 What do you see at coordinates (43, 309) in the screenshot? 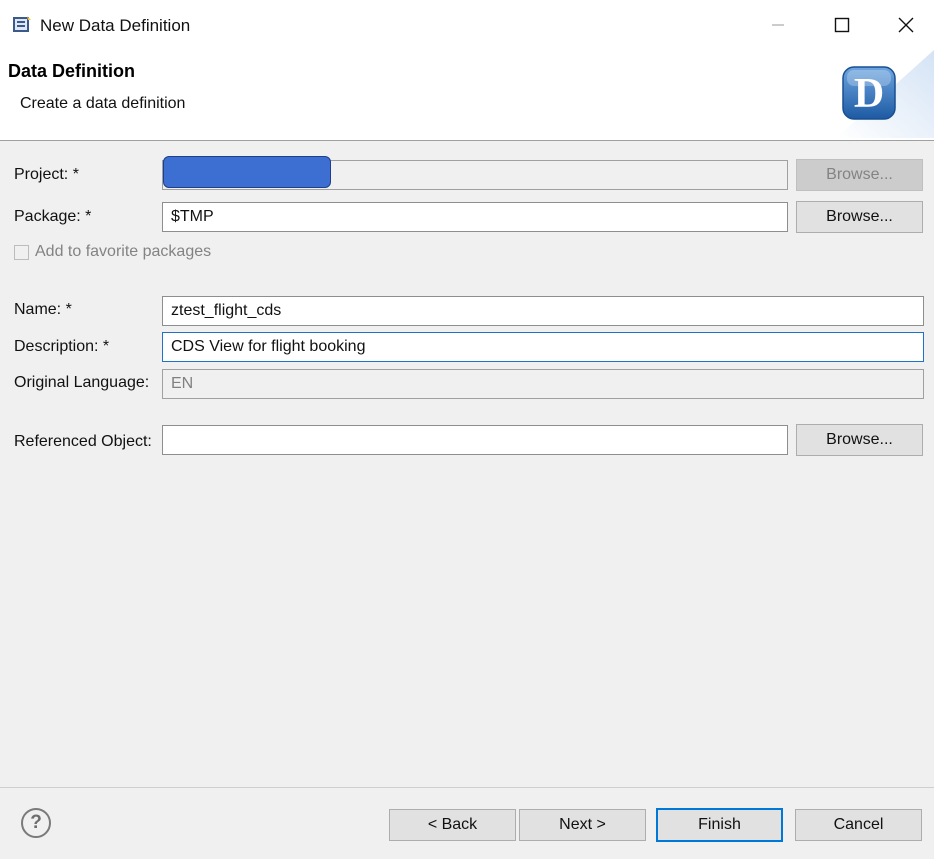
I see `name-label: Name: *` at bounding box center [43, 309].